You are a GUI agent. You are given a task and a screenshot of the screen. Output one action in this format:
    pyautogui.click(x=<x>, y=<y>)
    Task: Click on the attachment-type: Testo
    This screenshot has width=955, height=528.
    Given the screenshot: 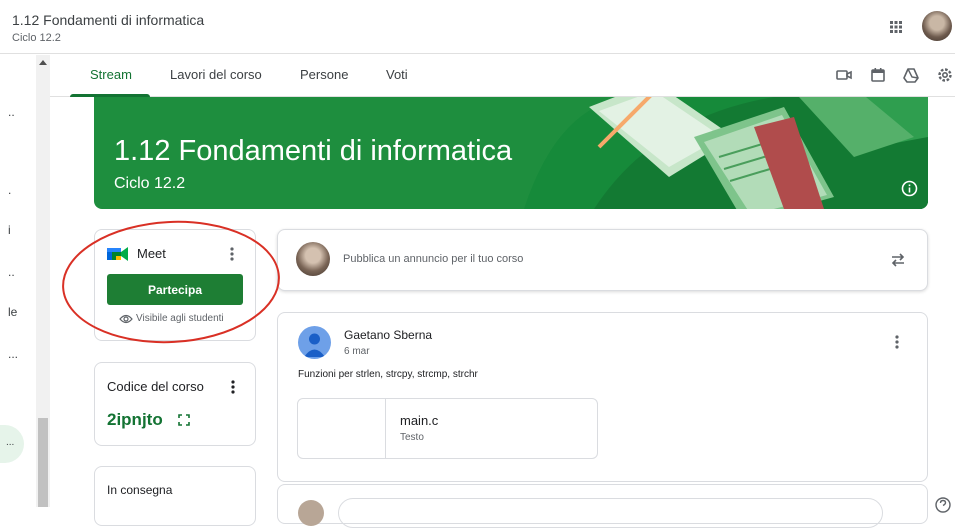 What is the action you would take?
    pyautogui.click(x=412, y=437)
    